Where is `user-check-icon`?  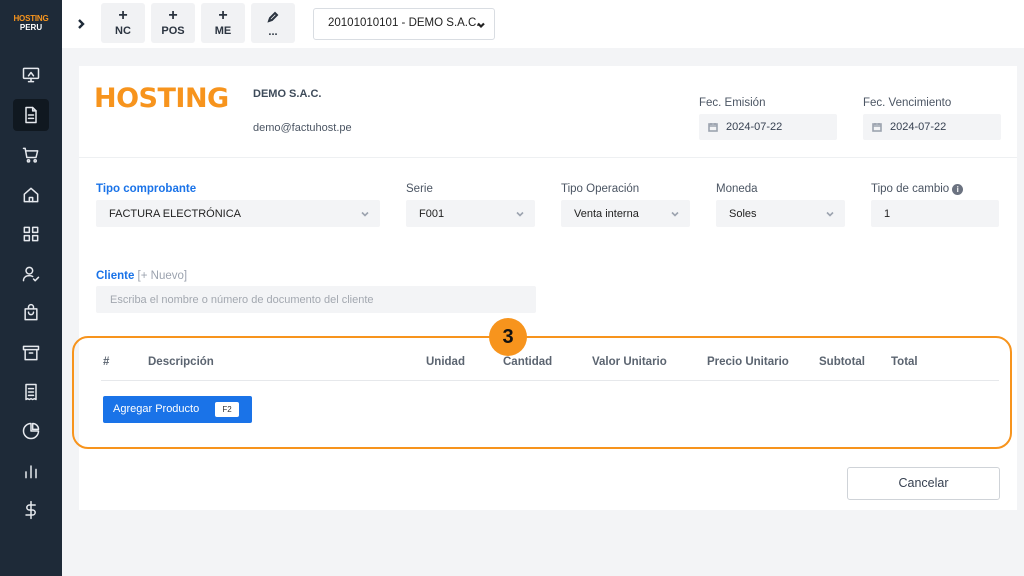 user-check-icon is located at coordinates (31, 274).